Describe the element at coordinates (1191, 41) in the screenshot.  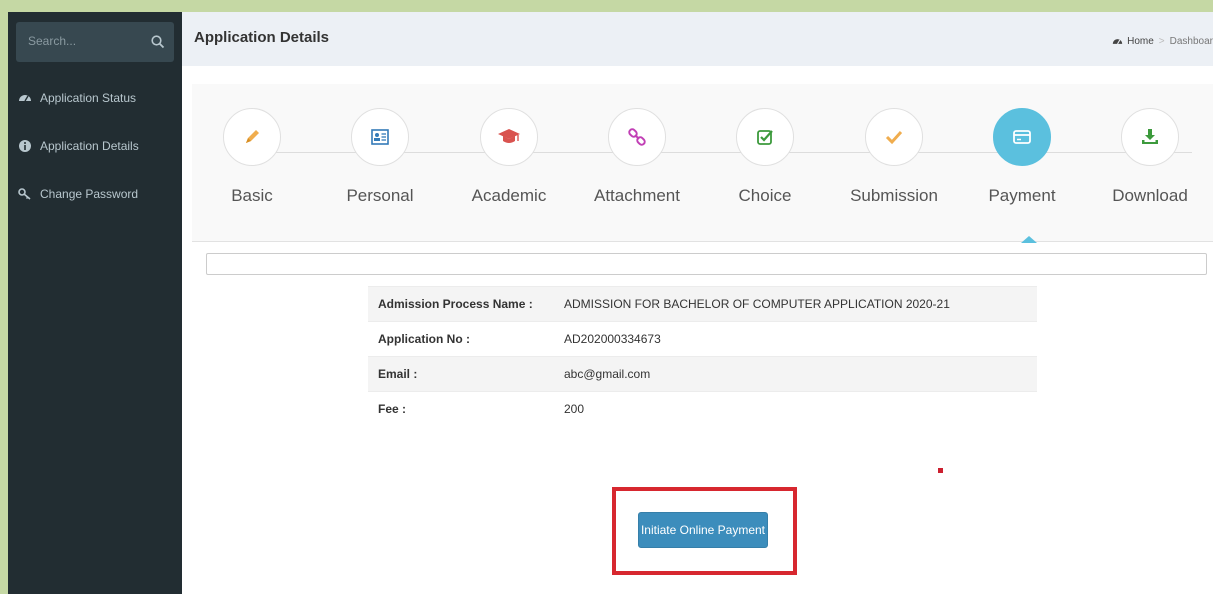
I see `breadcrumb-current: Dashboar` at that location.